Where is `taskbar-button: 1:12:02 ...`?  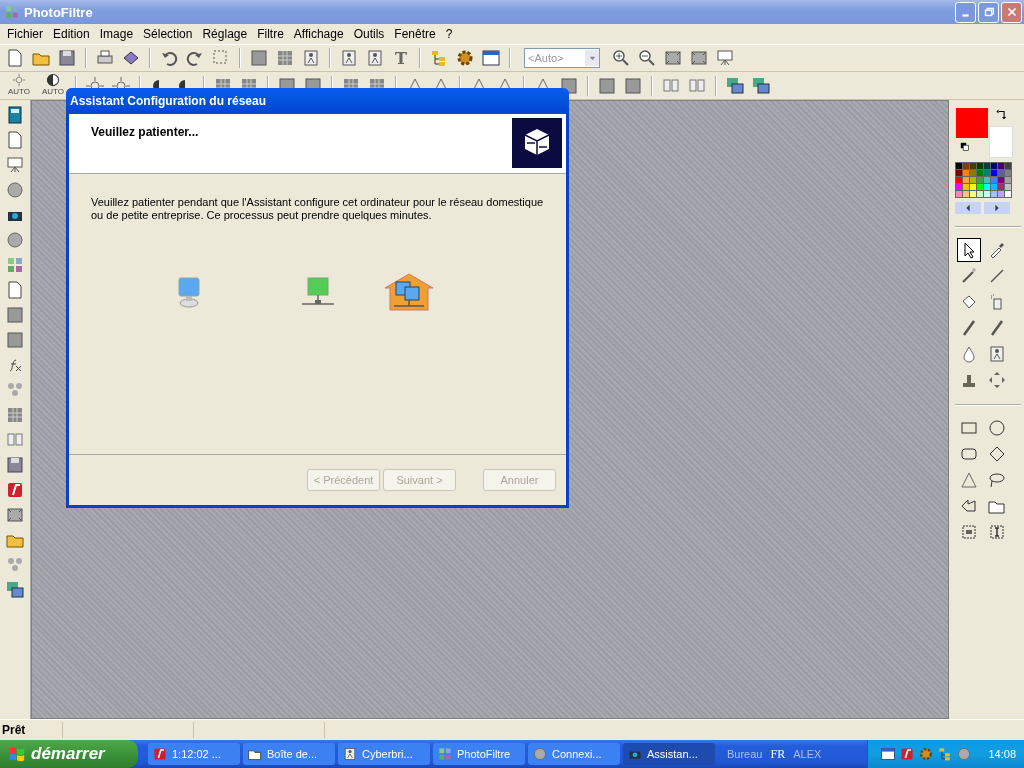 taskbar-button: 1:12:02 ... is located at coordinates (194, 754).